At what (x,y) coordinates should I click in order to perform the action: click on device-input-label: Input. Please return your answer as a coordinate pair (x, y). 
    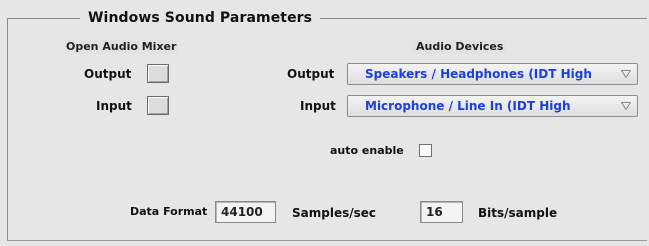
    Looking at the image, I should click on (318, 106).